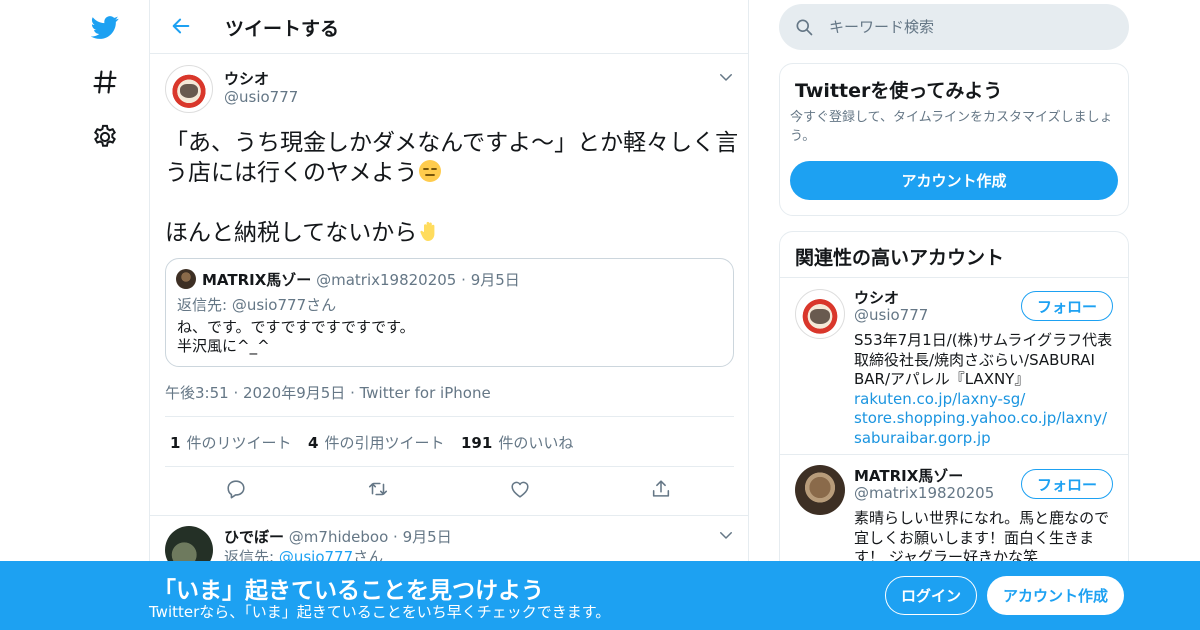 The height and width of the screenshot is (630, 1200). I want to click on bio-link: rakuten.co.jp/laxny-sg/, so click(984, 400).